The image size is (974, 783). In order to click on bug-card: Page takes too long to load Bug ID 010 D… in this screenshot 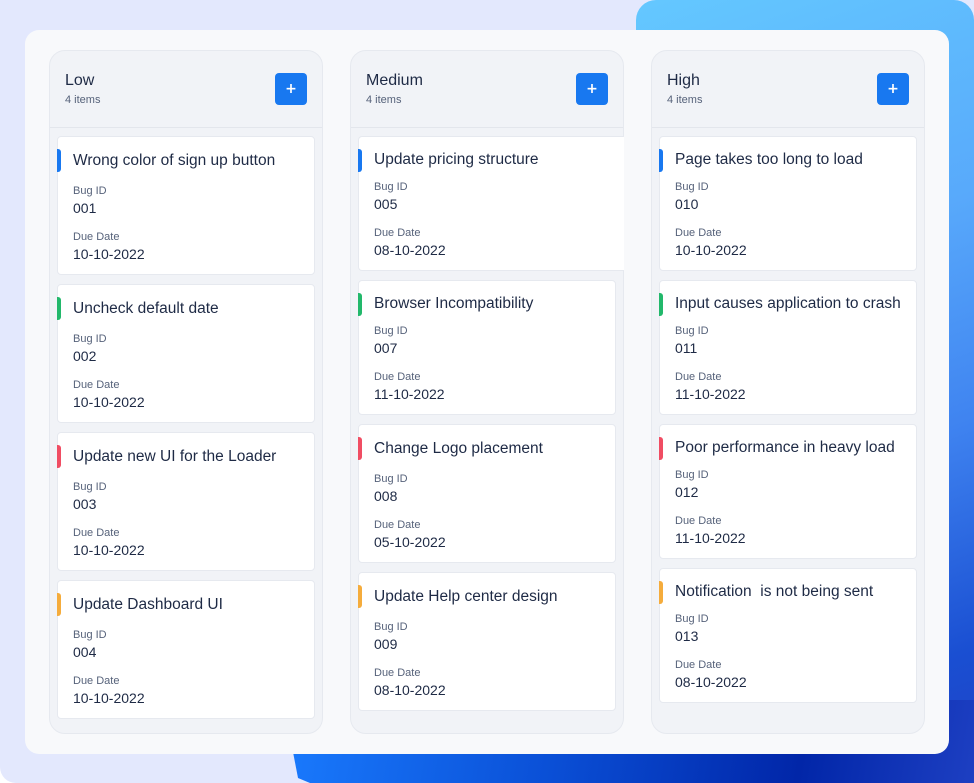, I will do `click(788, 203)`.